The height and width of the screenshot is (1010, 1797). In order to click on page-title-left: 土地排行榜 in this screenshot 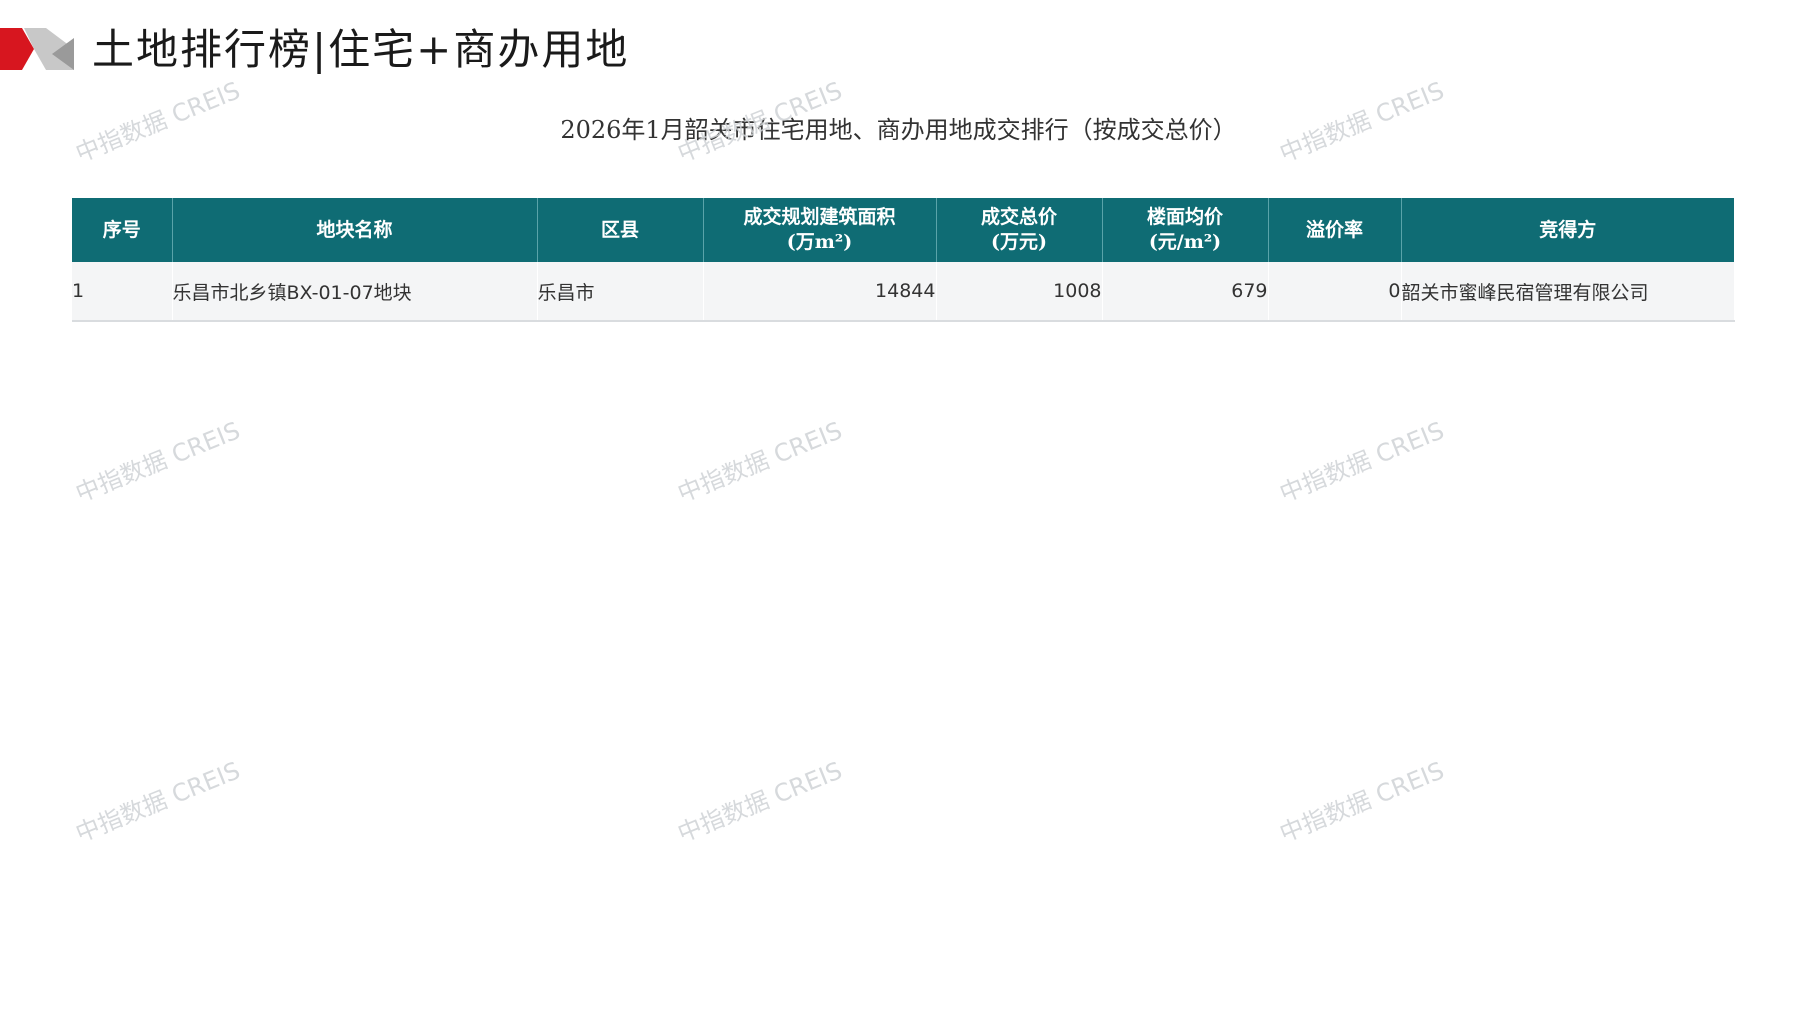, I will do `click(202, 49)`.